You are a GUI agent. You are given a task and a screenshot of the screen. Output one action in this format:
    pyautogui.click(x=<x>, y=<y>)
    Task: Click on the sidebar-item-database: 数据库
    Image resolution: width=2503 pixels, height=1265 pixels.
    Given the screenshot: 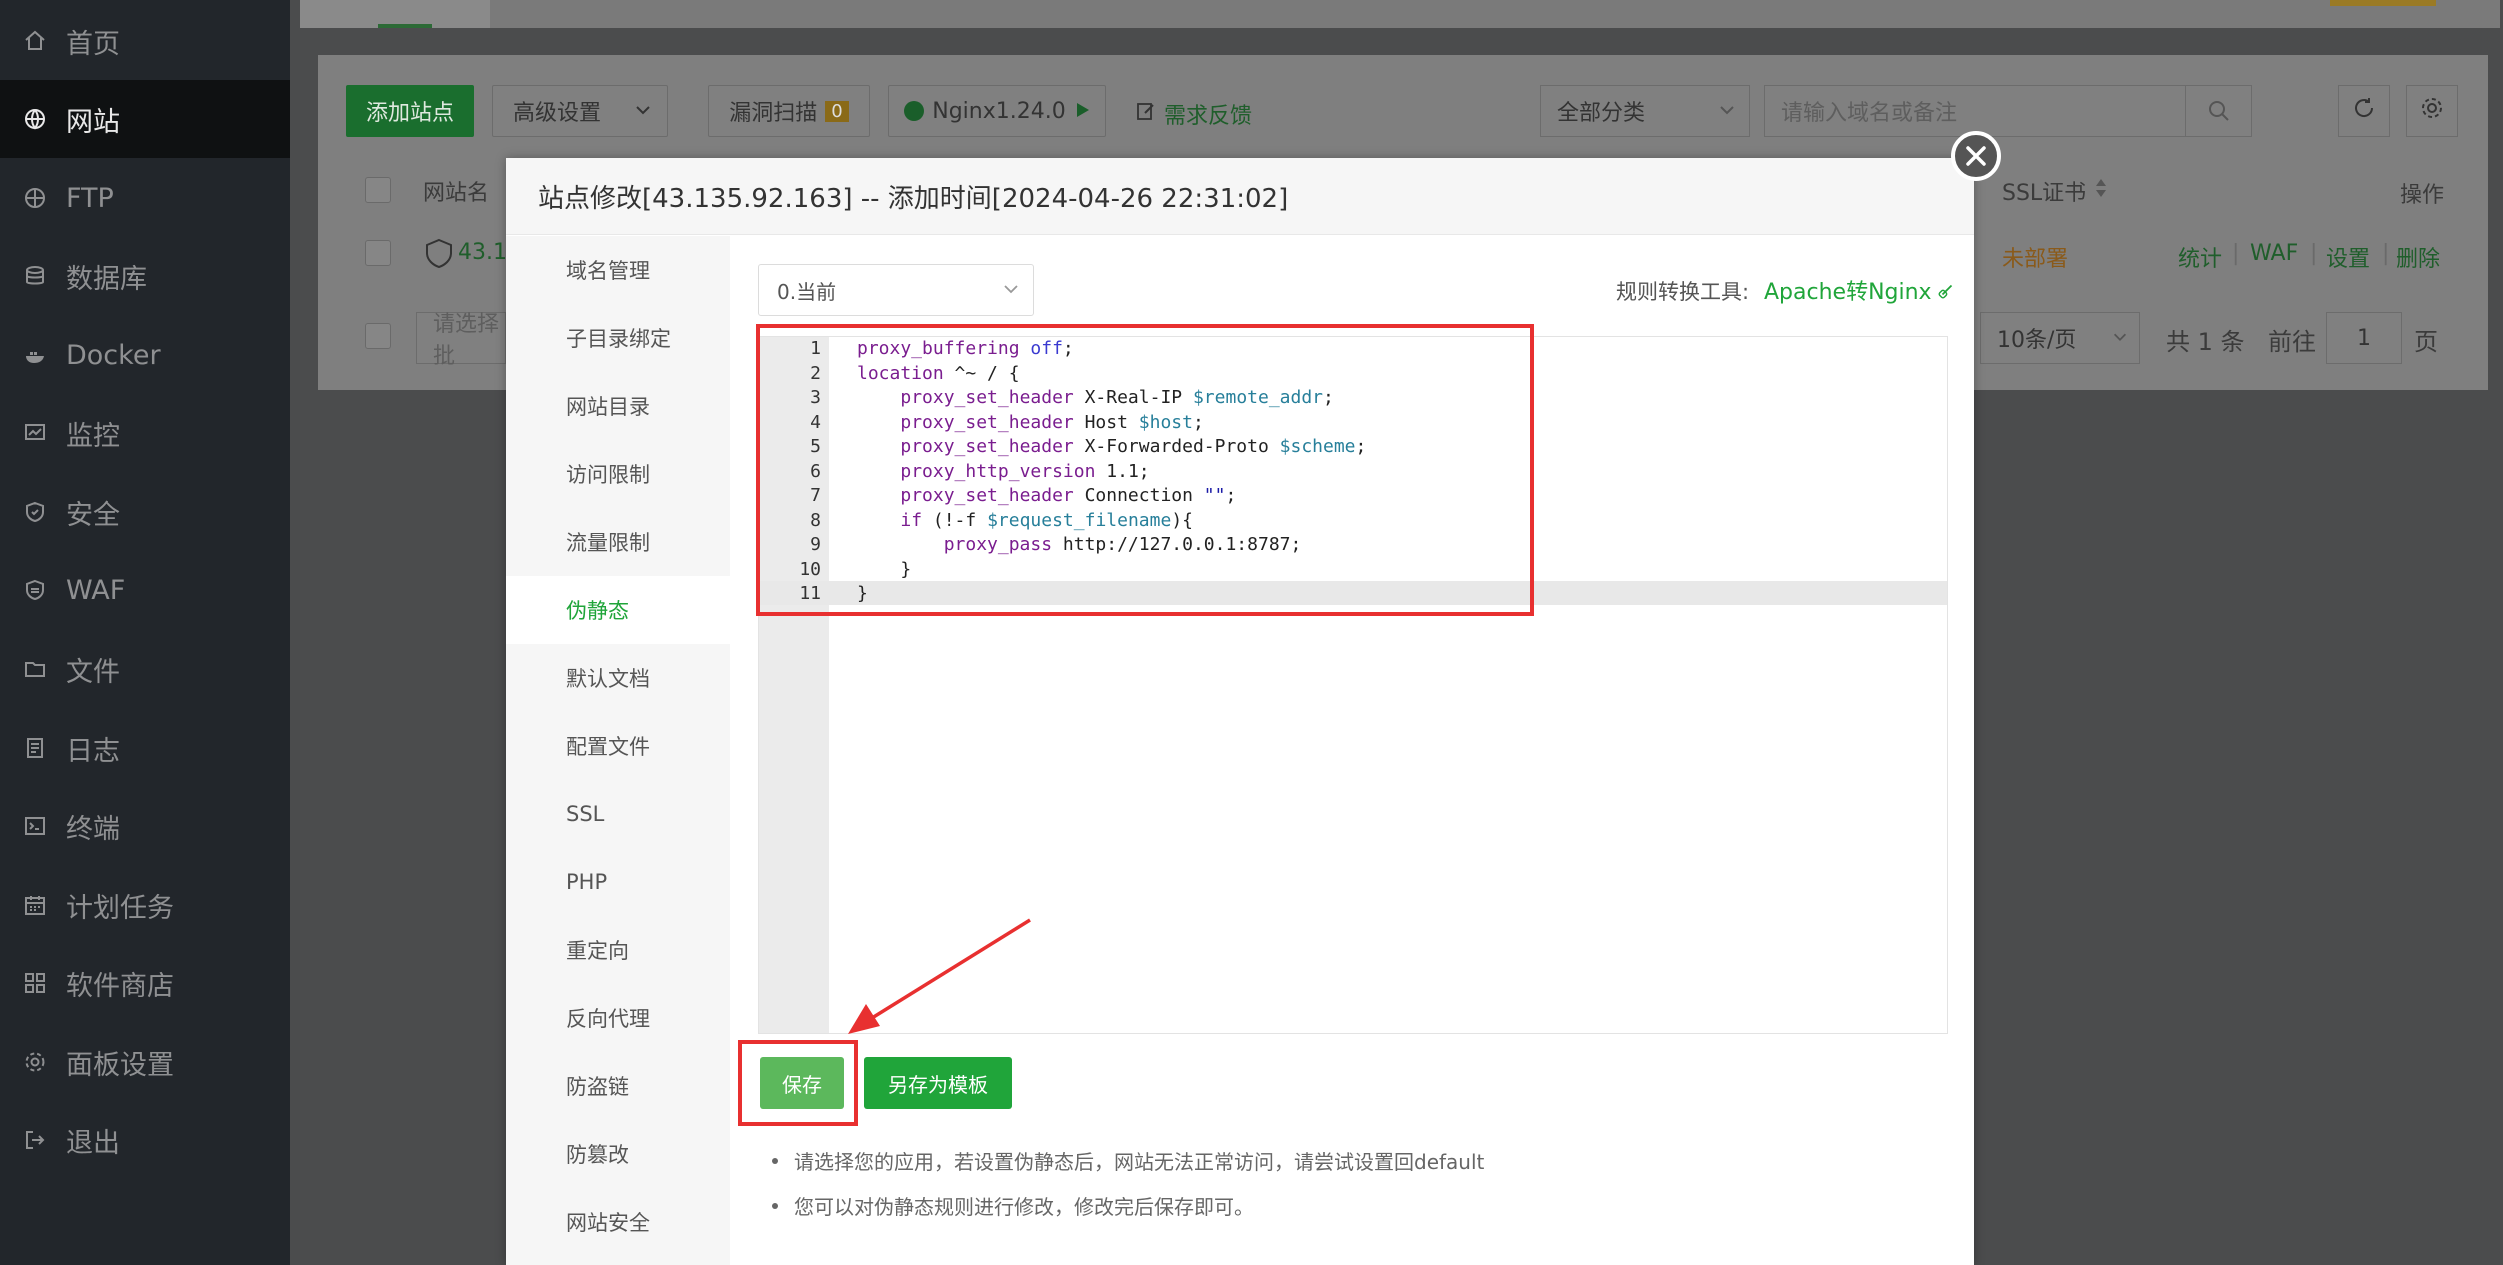 What is the action you would take?
    pyautogui.click(x=145, y=276)
    